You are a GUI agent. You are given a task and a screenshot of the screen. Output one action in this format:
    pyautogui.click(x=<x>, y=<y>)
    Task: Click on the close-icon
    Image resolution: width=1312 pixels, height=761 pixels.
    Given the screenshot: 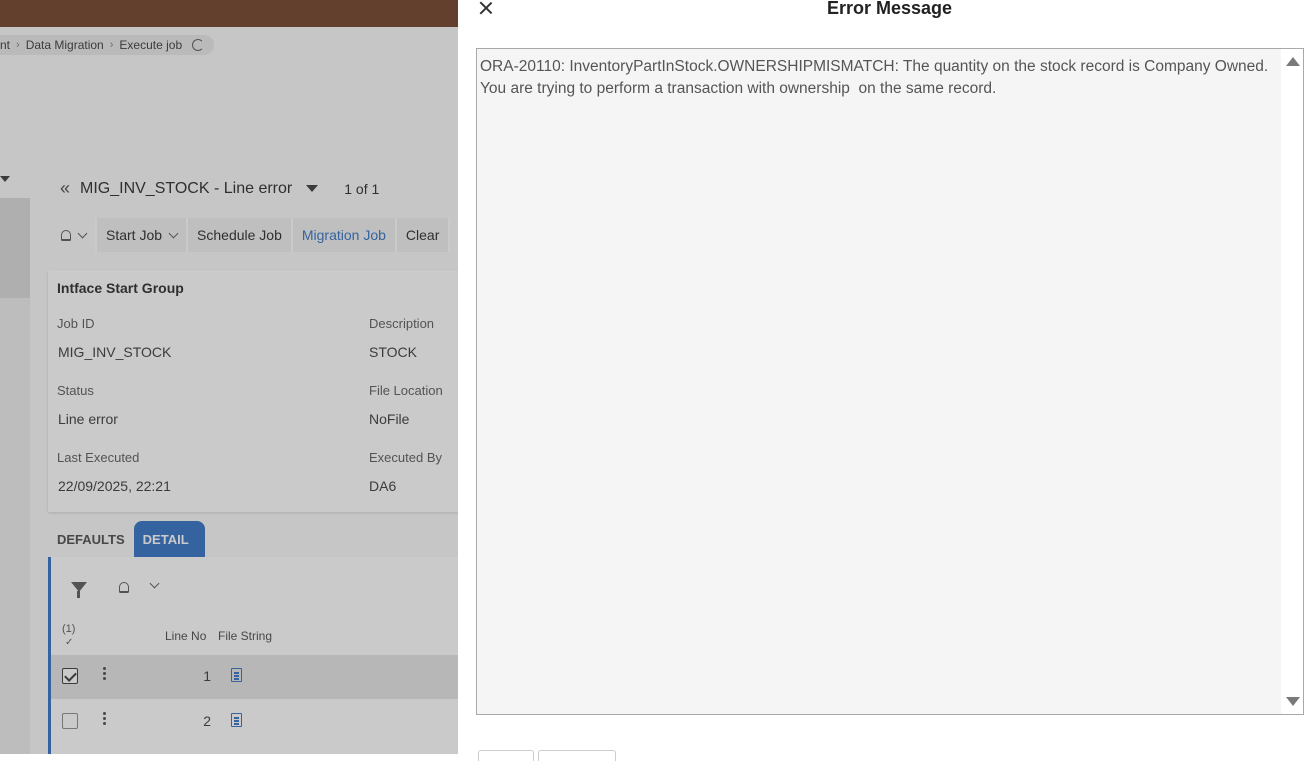 What is the action you would take?
    pyautogui.click(x=486, y=8)
    